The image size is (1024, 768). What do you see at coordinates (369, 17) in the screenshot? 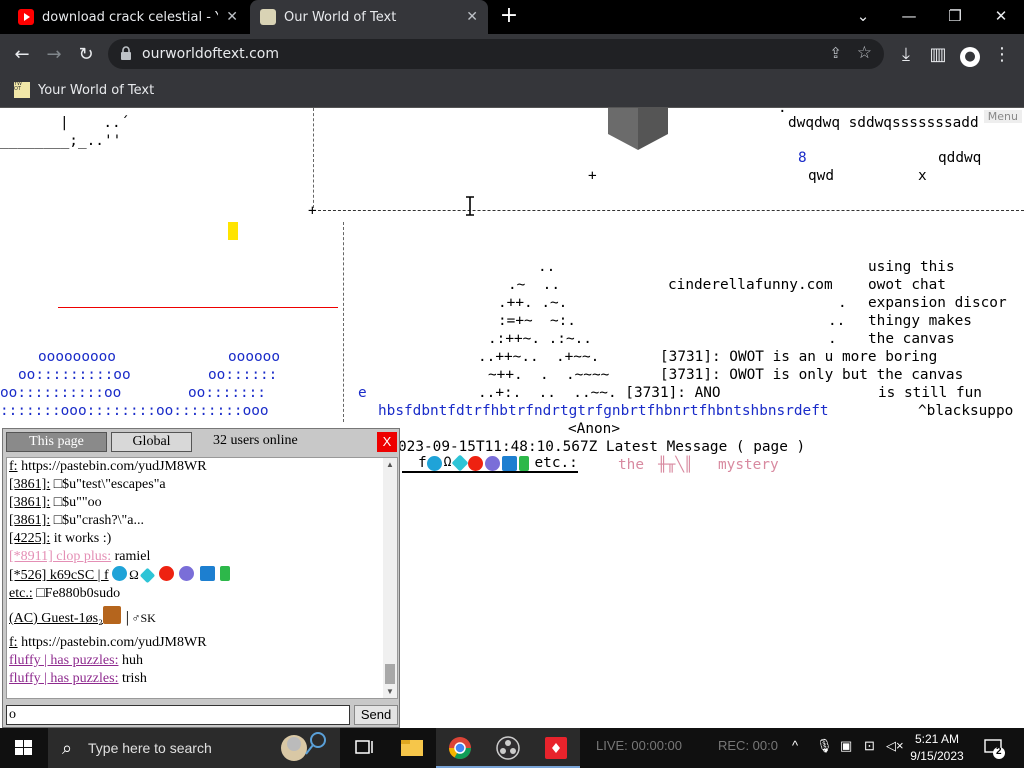
I see `tab-owot: Our World of Text ✕` at bounding box center [369, 17].